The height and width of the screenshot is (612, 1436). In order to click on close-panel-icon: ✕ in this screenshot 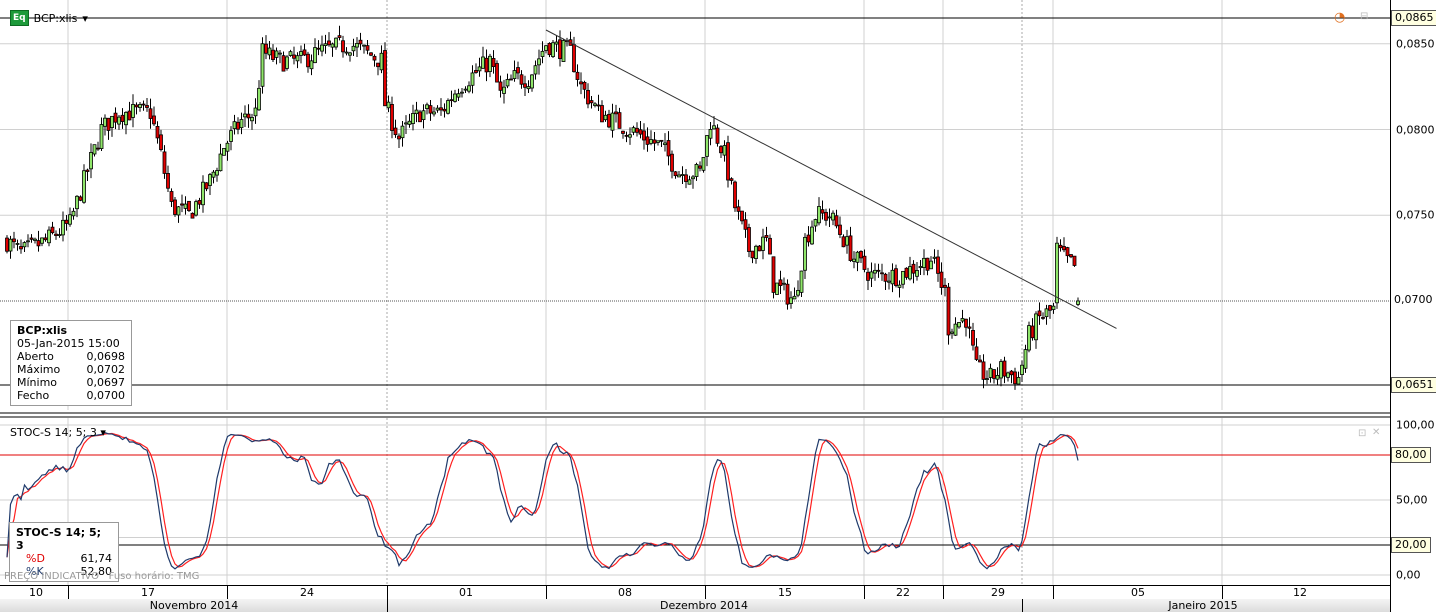, I will do `click(1376, 432)`.